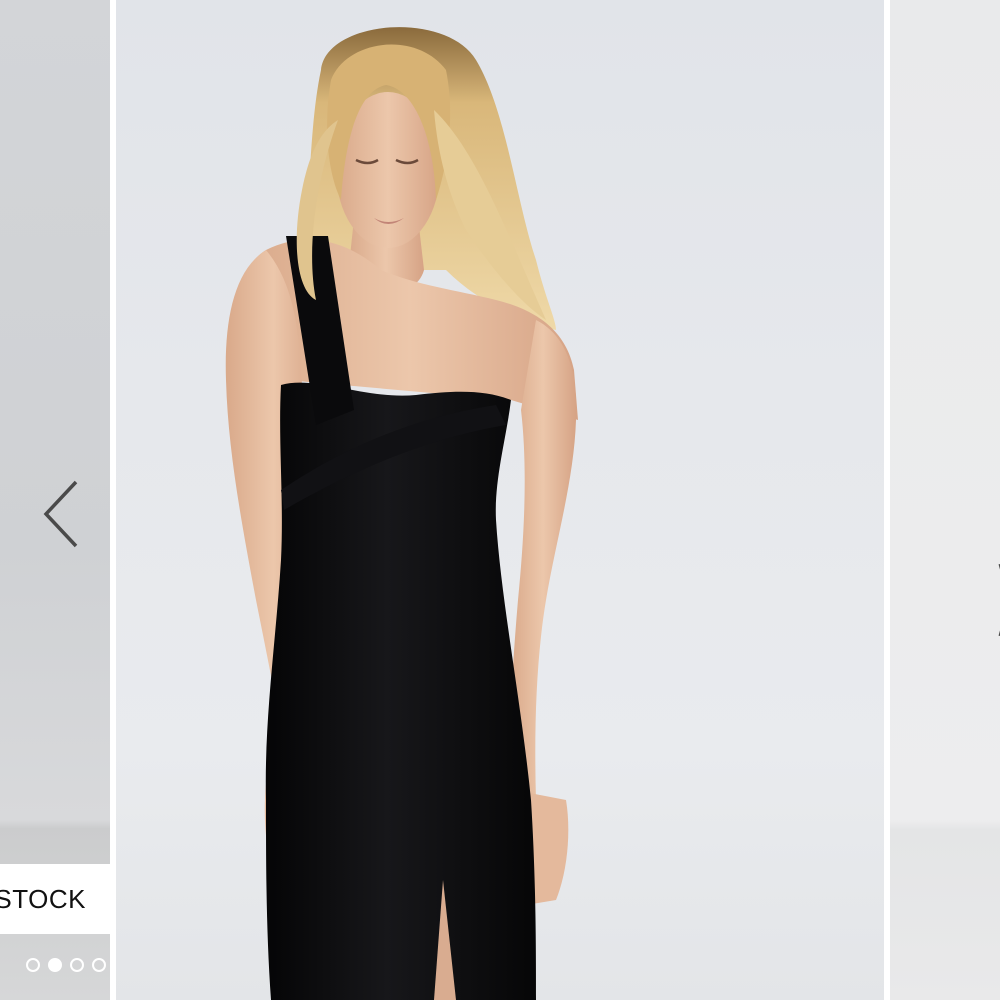 Image resolution: width=1000 pixels, height=1000 pixels. I want to click on chevron-left-icon, so click(62, 514).